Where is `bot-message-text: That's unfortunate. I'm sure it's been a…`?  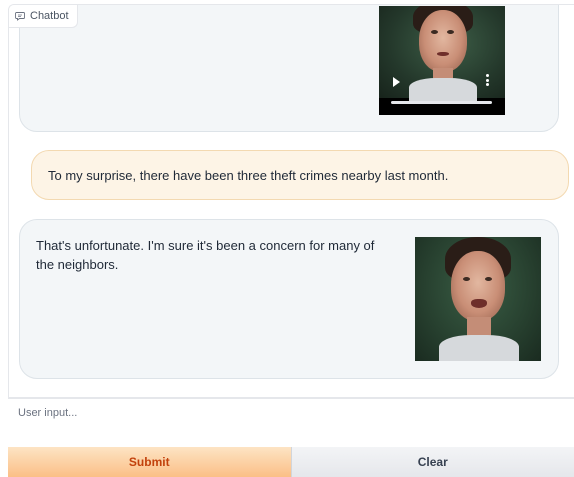
bot-message-text: That's unfortunate. I'm sure it's been a… is located at coordinates (205, 255).